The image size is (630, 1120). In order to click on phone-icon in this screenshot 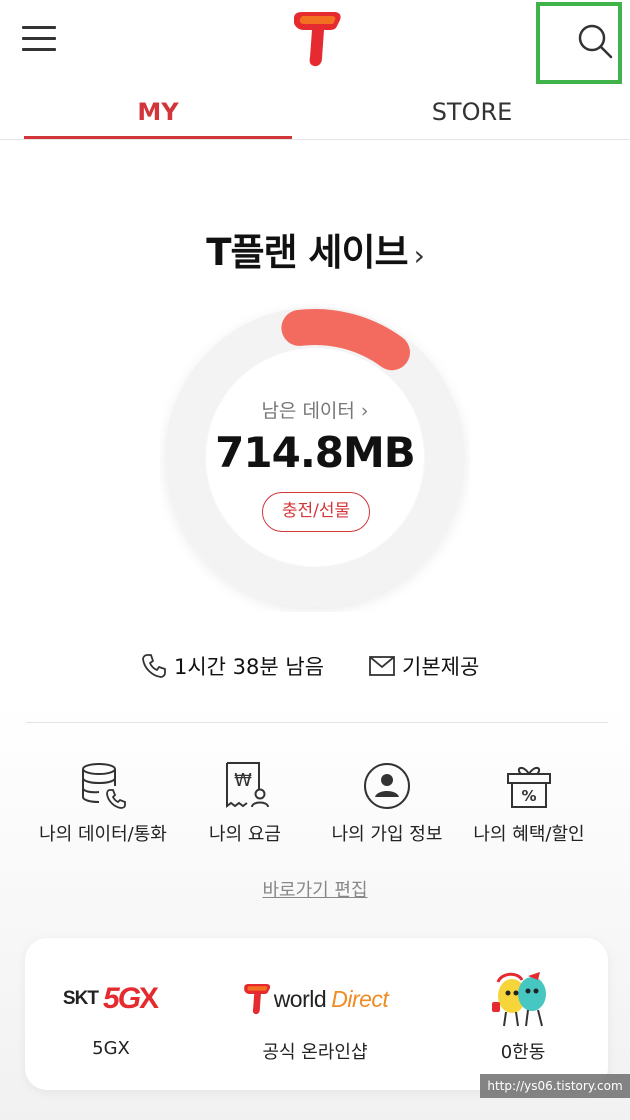, I will do `click(154, 666)`.